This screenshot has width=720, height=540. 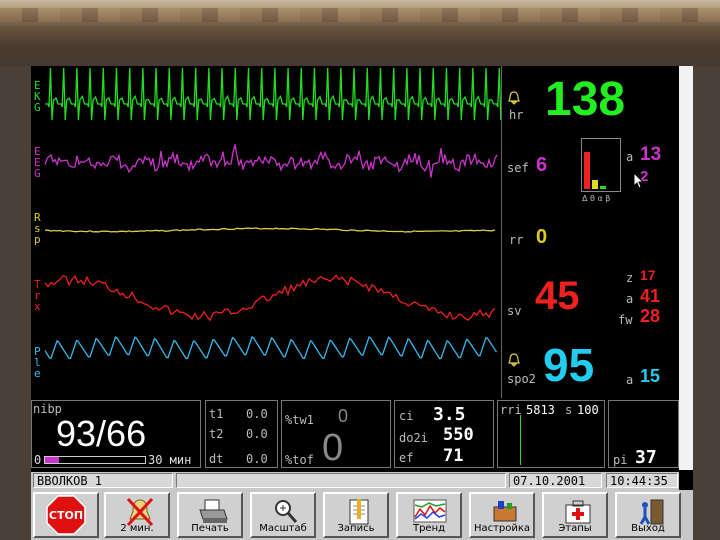 What do you see at coordinates (429, 528) in the screenshot?
I see `trend-label: Тренд` at bounding box center [429, 528].